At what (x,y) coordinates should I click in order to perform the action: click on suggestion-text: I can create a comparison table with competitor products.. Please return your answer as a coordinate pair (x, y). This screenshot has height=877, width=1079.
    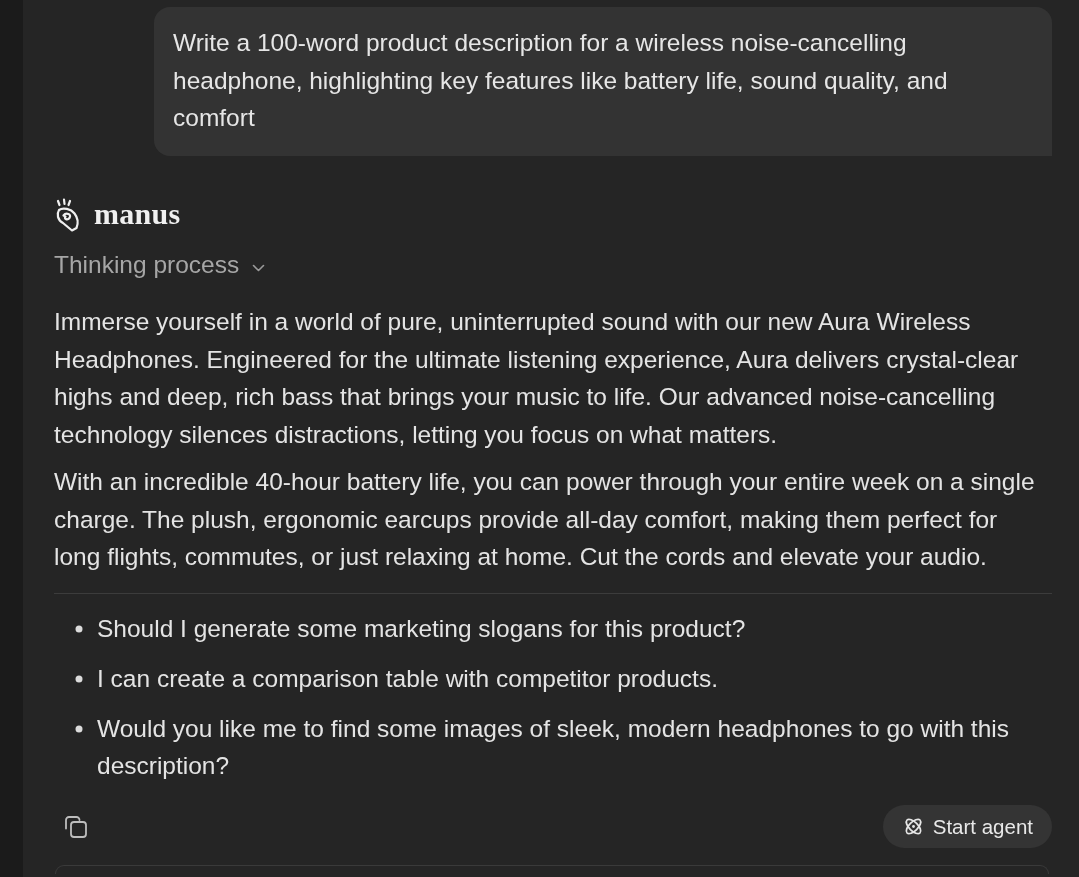
    Looking at the image, I should click on (407, 678).